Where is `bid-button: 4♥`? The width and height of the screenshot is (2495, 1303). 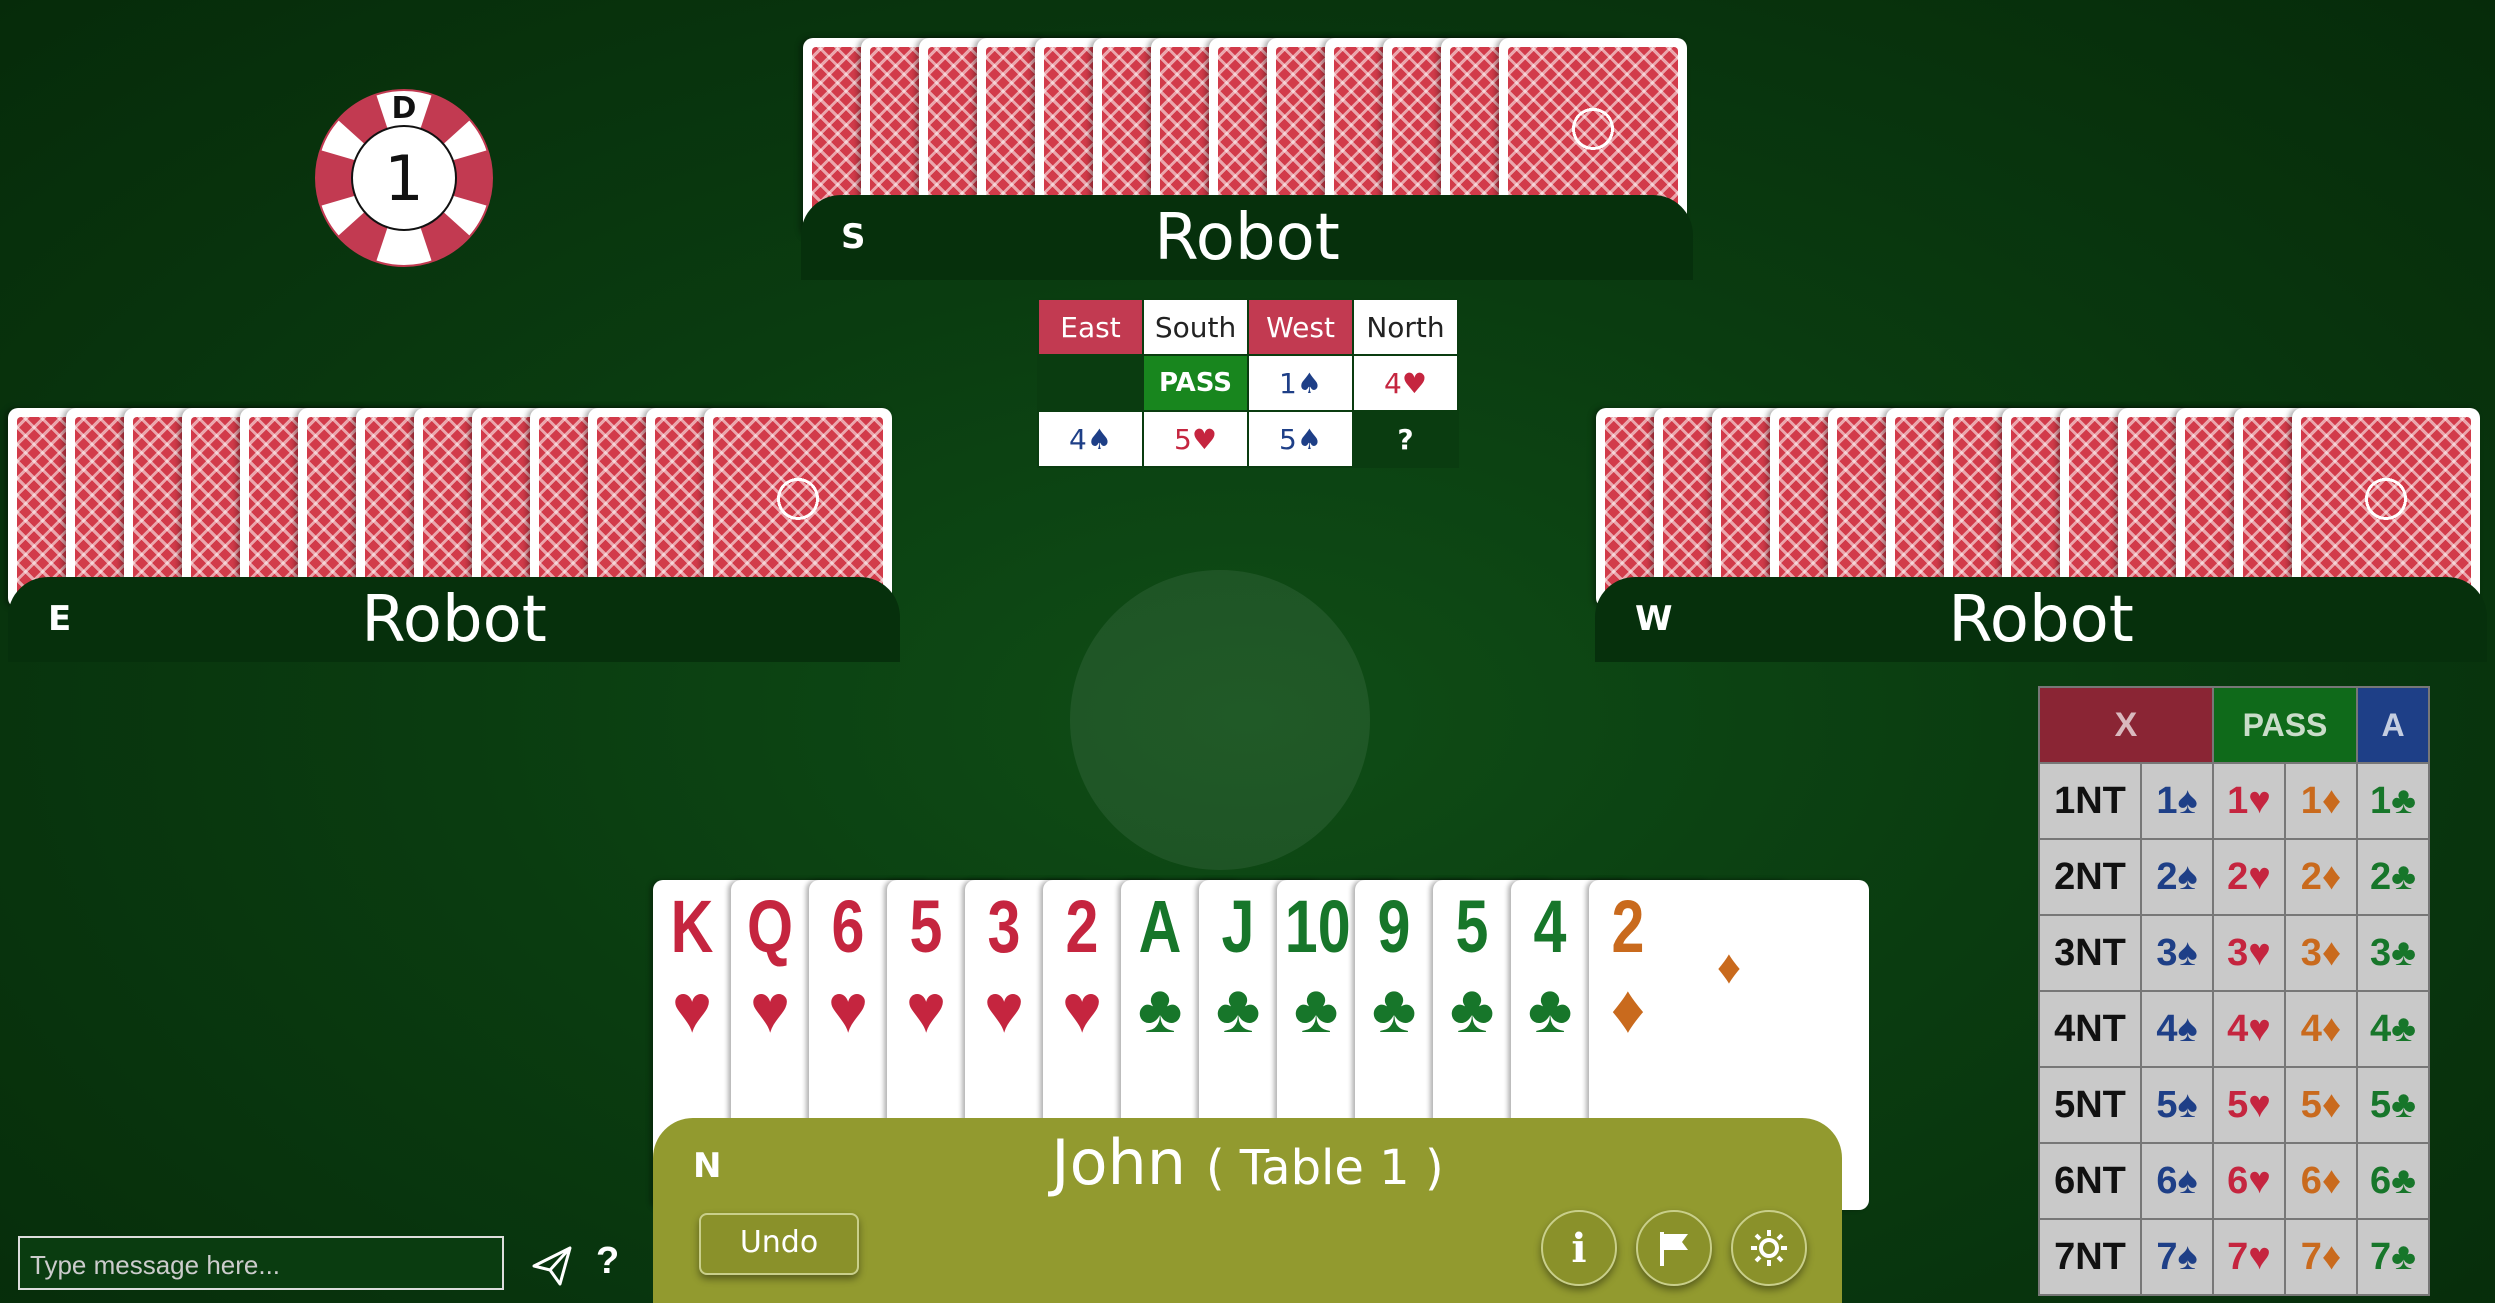
bid-button: 4♥ is located at coordinates (2249, 1029).